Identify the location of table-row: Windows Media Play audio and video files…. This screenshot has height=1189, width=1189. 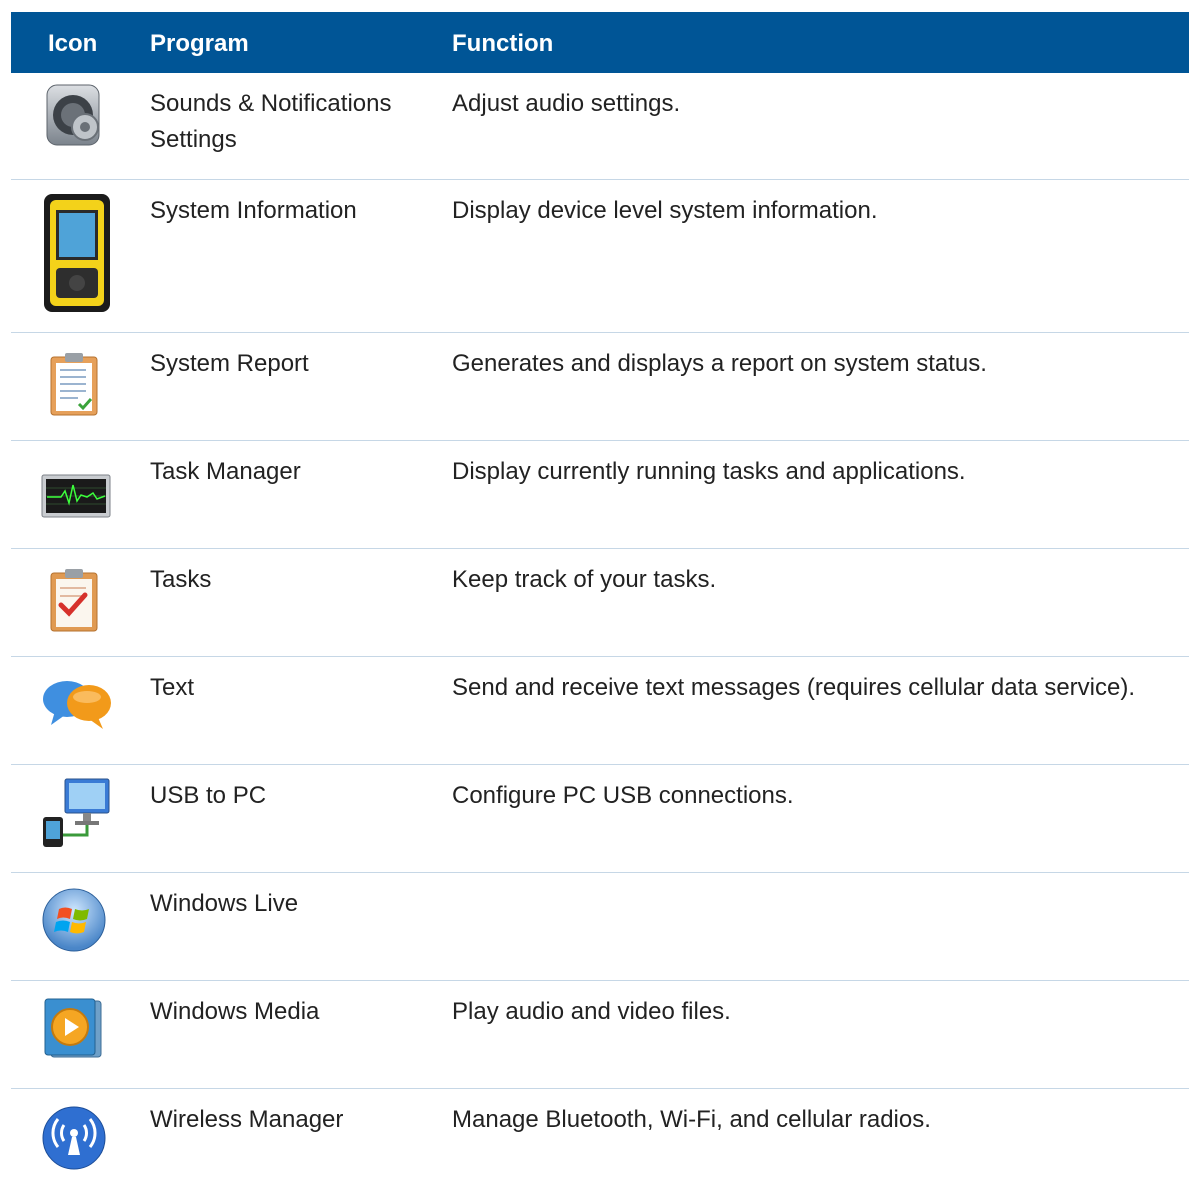
(600, 1035).